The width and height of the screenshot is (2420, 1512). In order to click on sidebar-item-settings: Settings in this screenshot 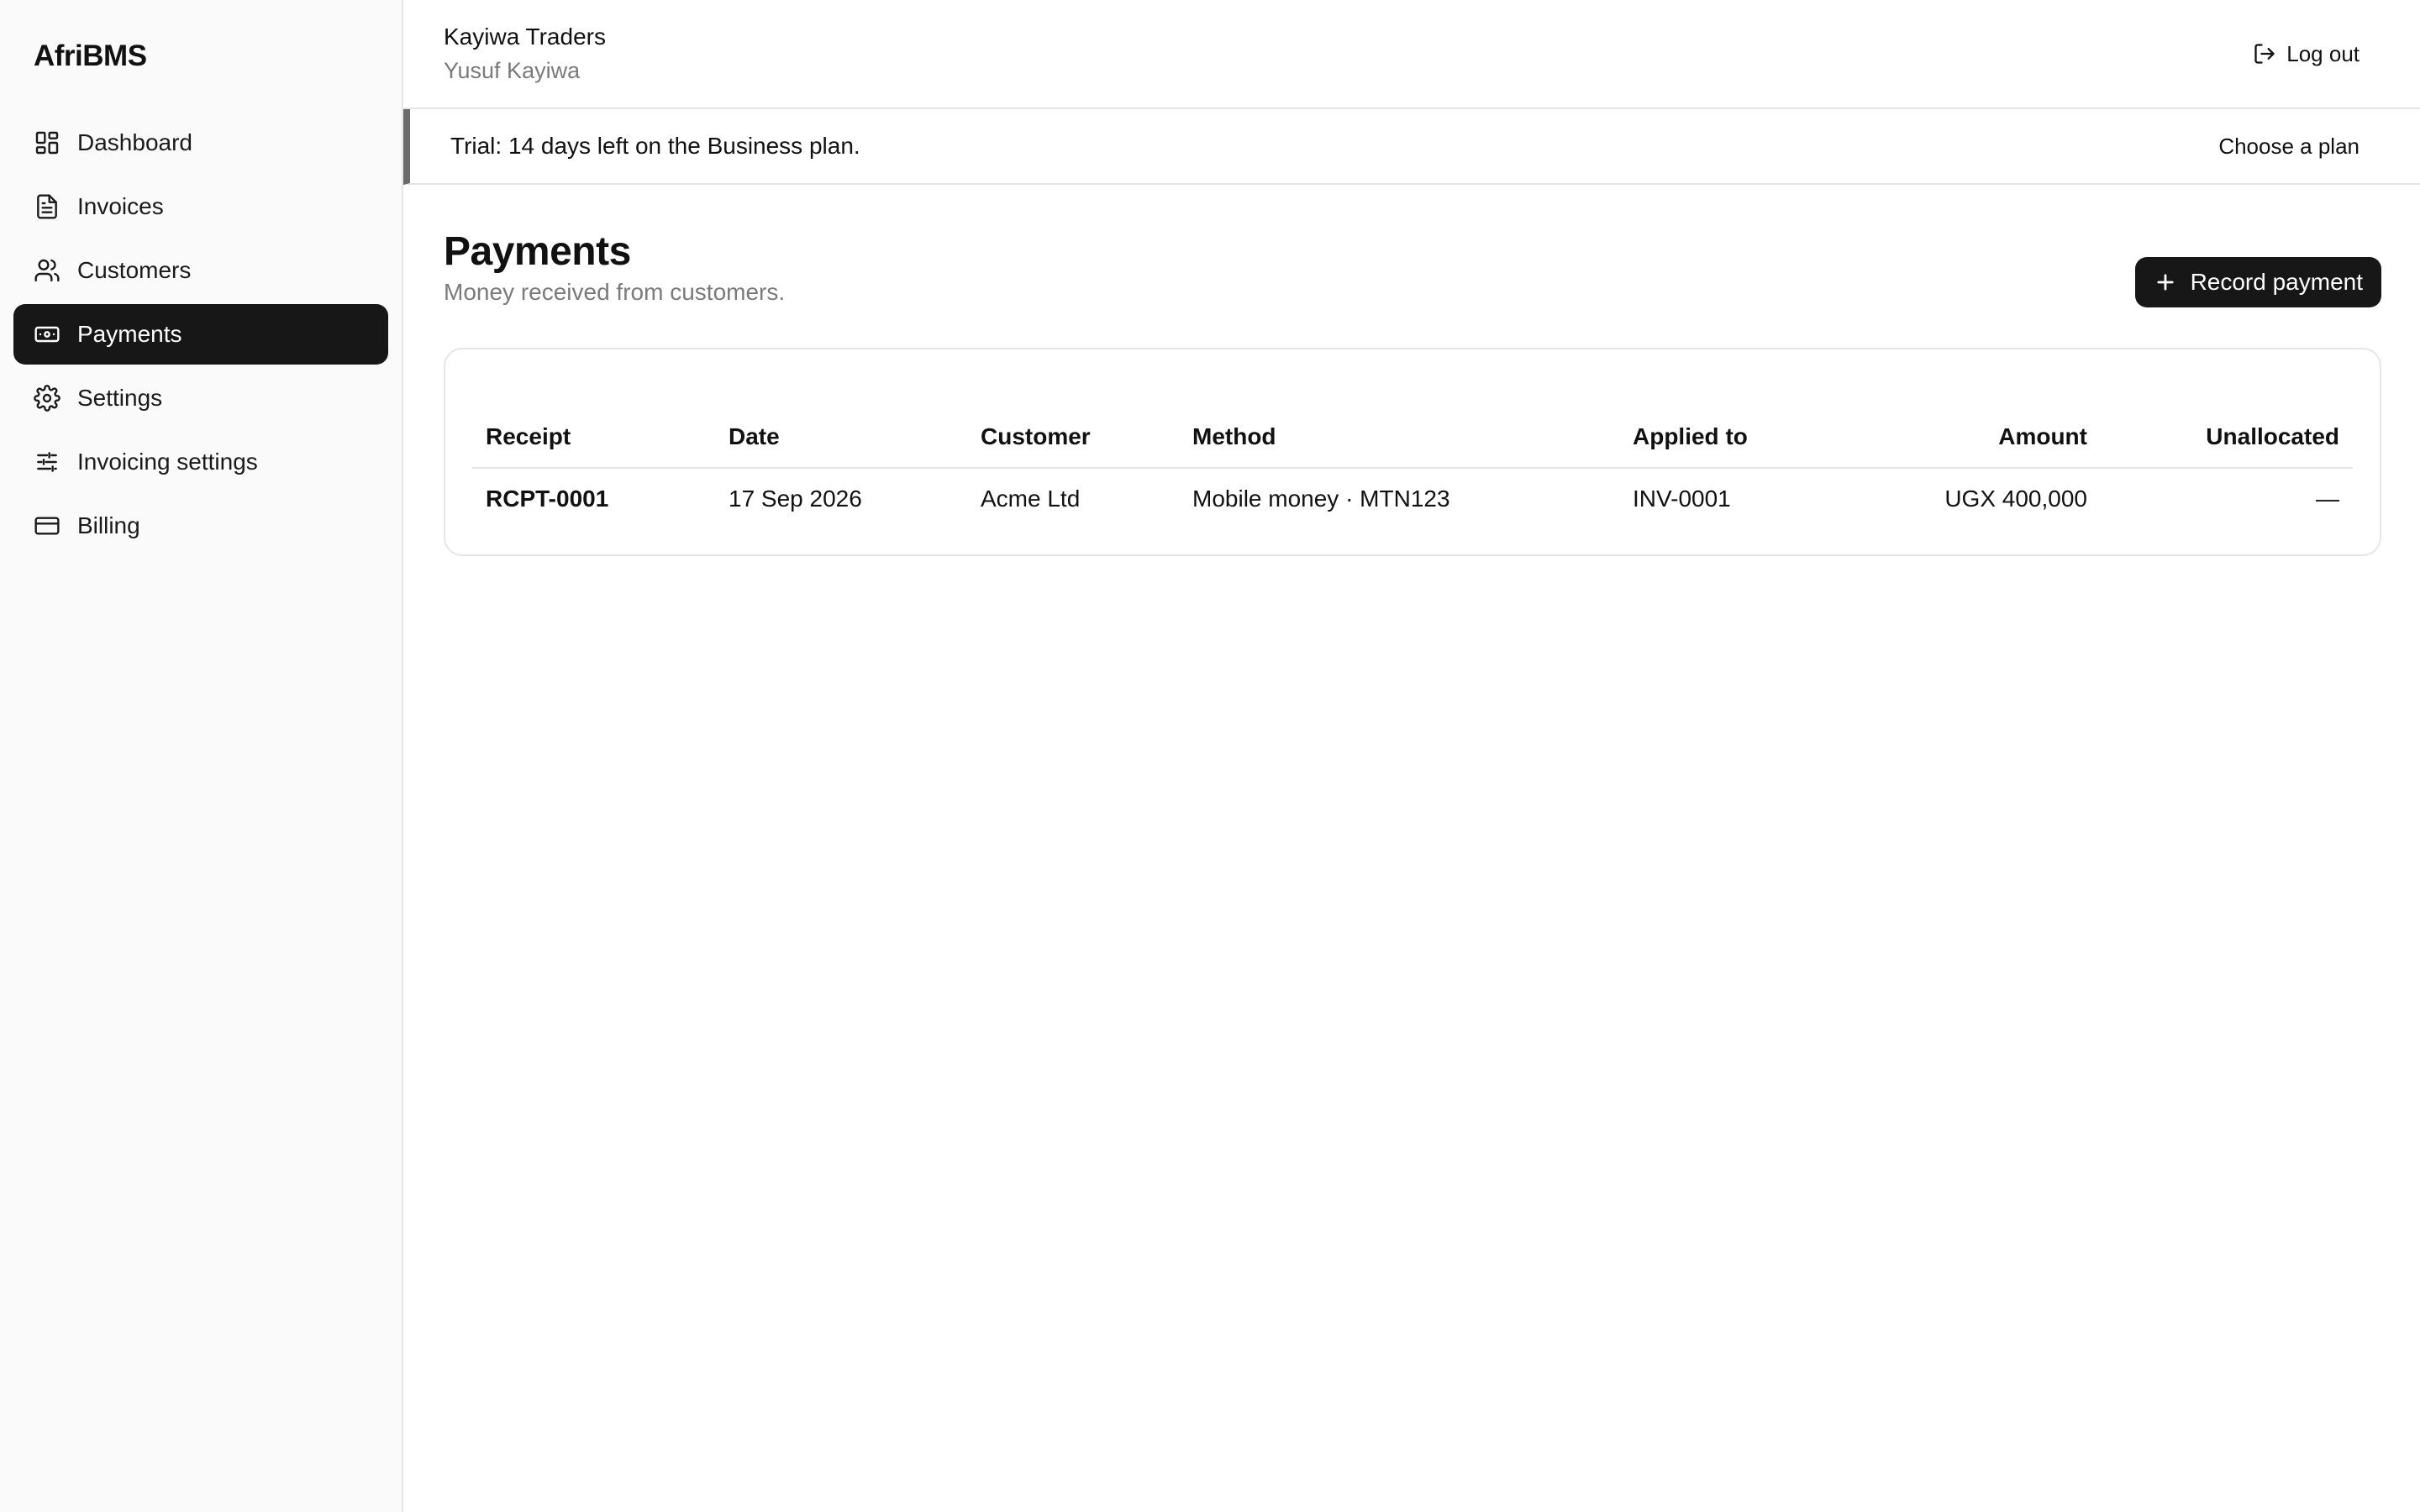, I will do `click(200, 398)`.